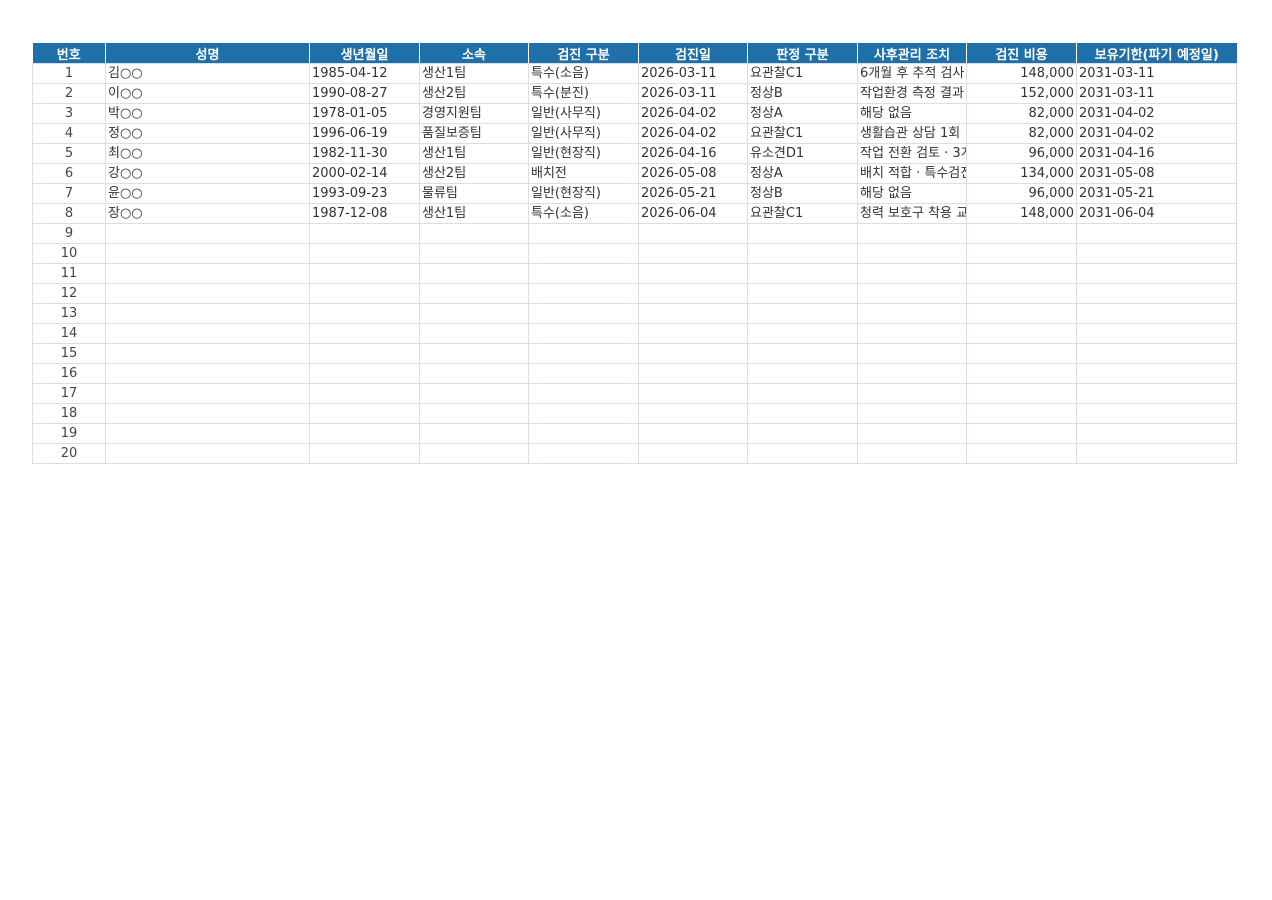  I want to click on cell-no: 18, so click(69, 413).